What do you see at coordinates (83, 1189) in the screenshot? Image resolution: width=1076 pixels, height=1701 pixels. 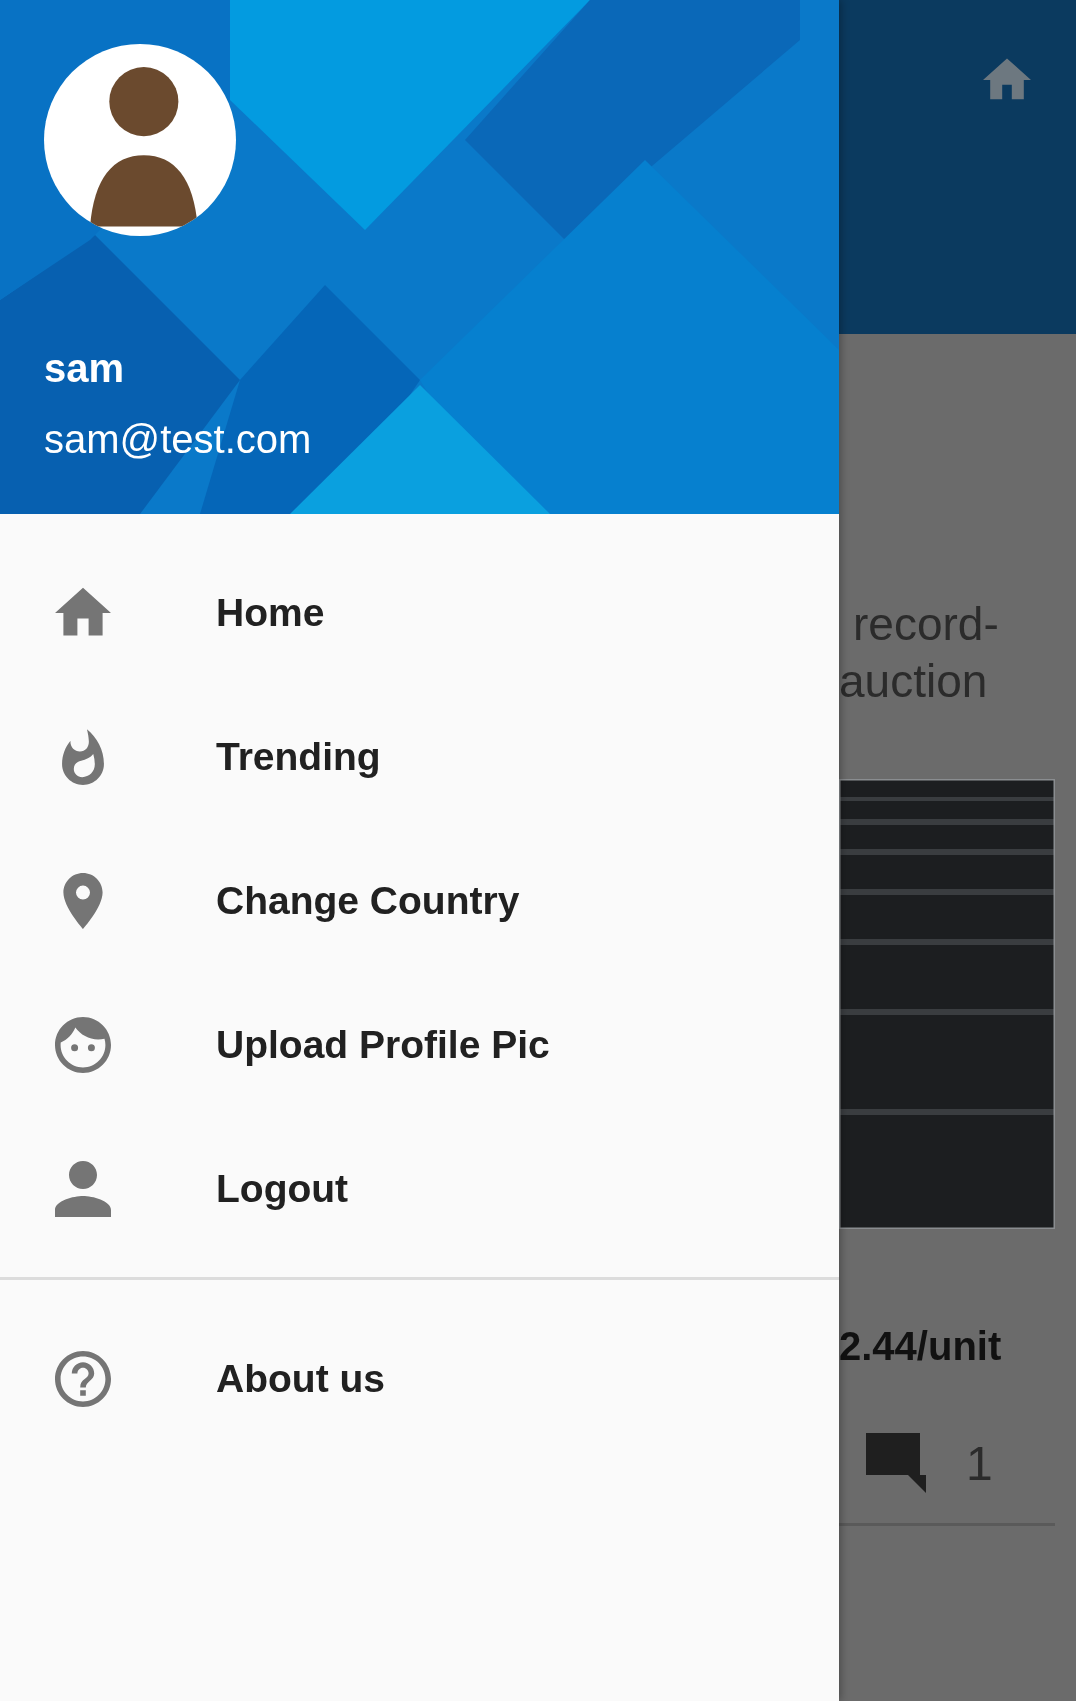 I see `person-icon` at bounding box center [83, 1189].